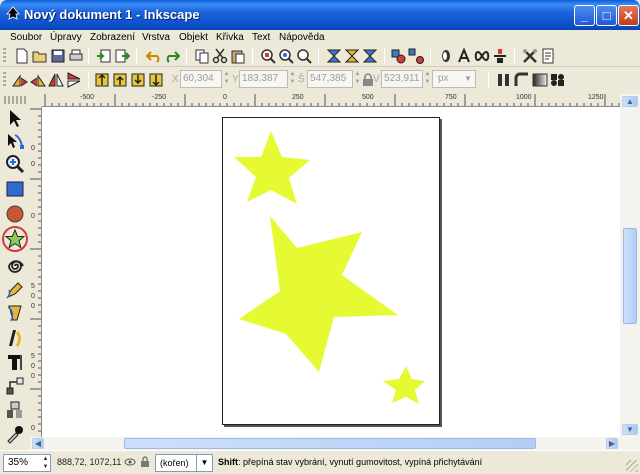  What do you see at coordinates (15, 266) in the screenshot?
I see `spiral-tool-icon` at bounding box center [15, 266].